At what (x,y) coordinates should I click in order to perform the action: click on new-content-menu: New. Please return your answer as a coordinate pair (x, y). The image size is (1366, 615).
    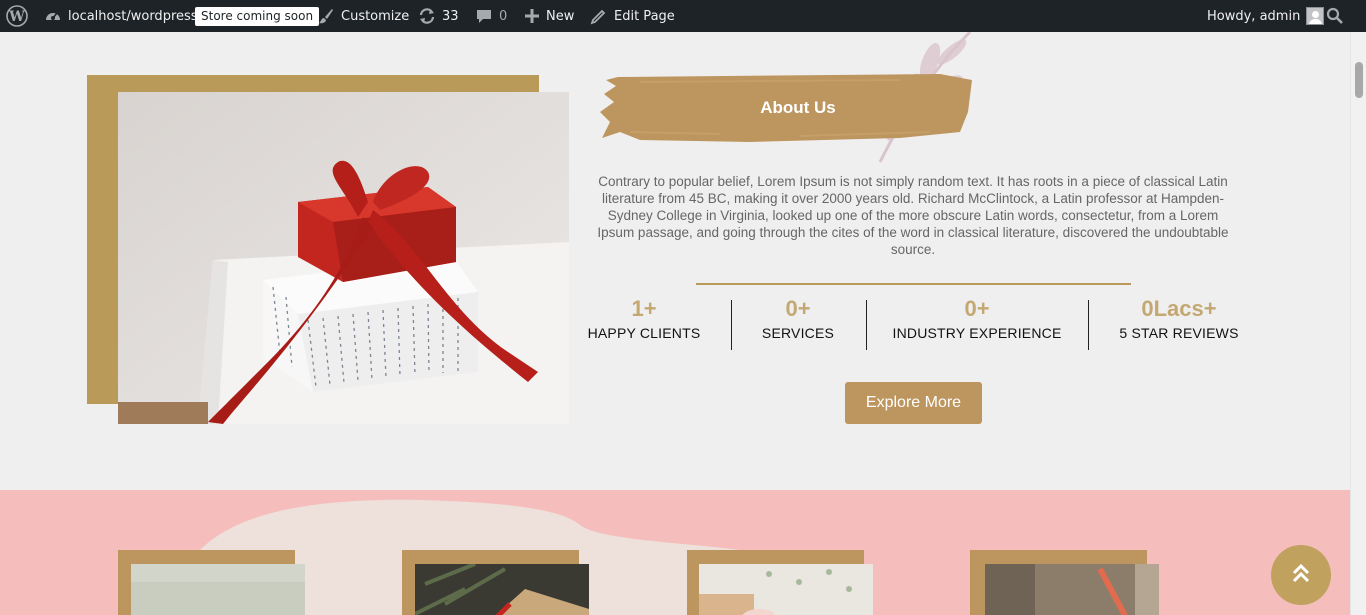
    Looking at the image, I should click on (549, 16).